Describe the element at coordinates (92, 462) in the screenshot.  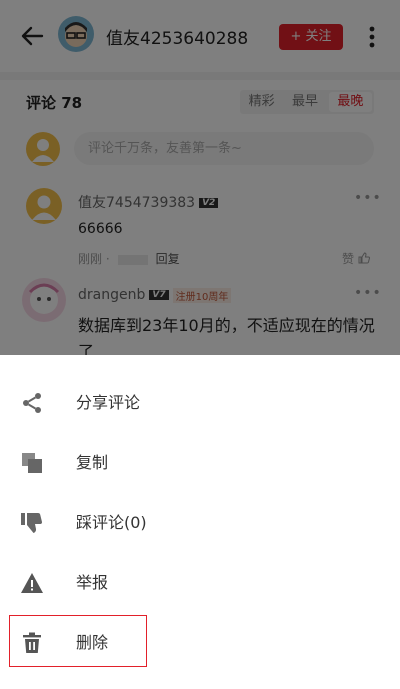
I see `menu-label: 复制` at that location.